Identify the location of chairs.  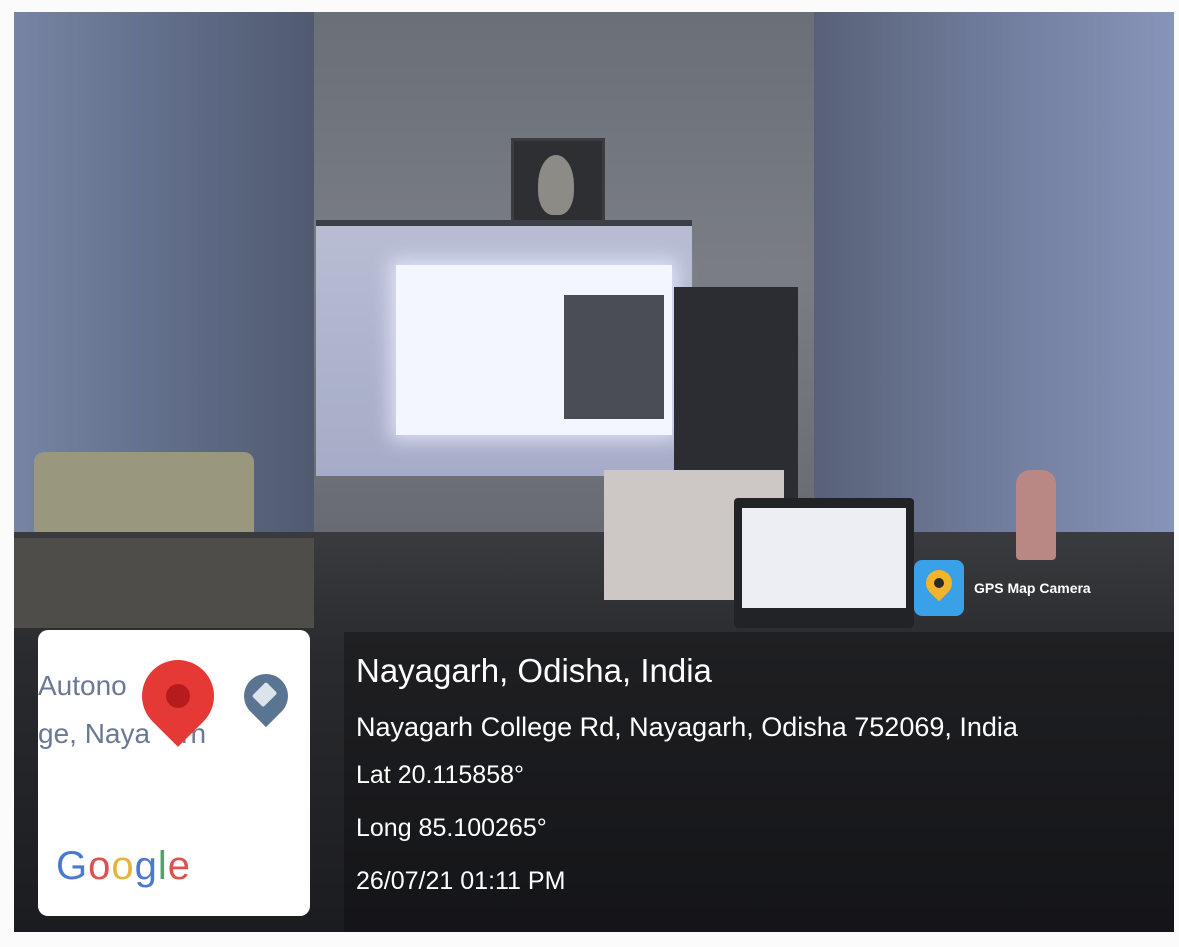
(144, 492).